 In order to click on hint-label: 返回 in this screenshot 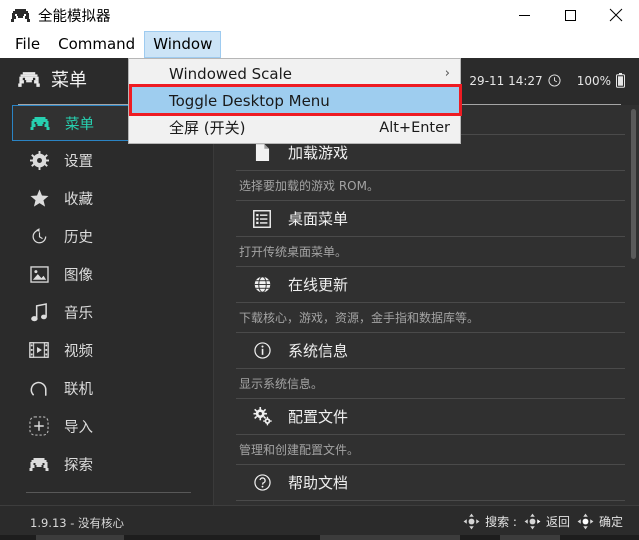, I will do `click(557, 522)`.